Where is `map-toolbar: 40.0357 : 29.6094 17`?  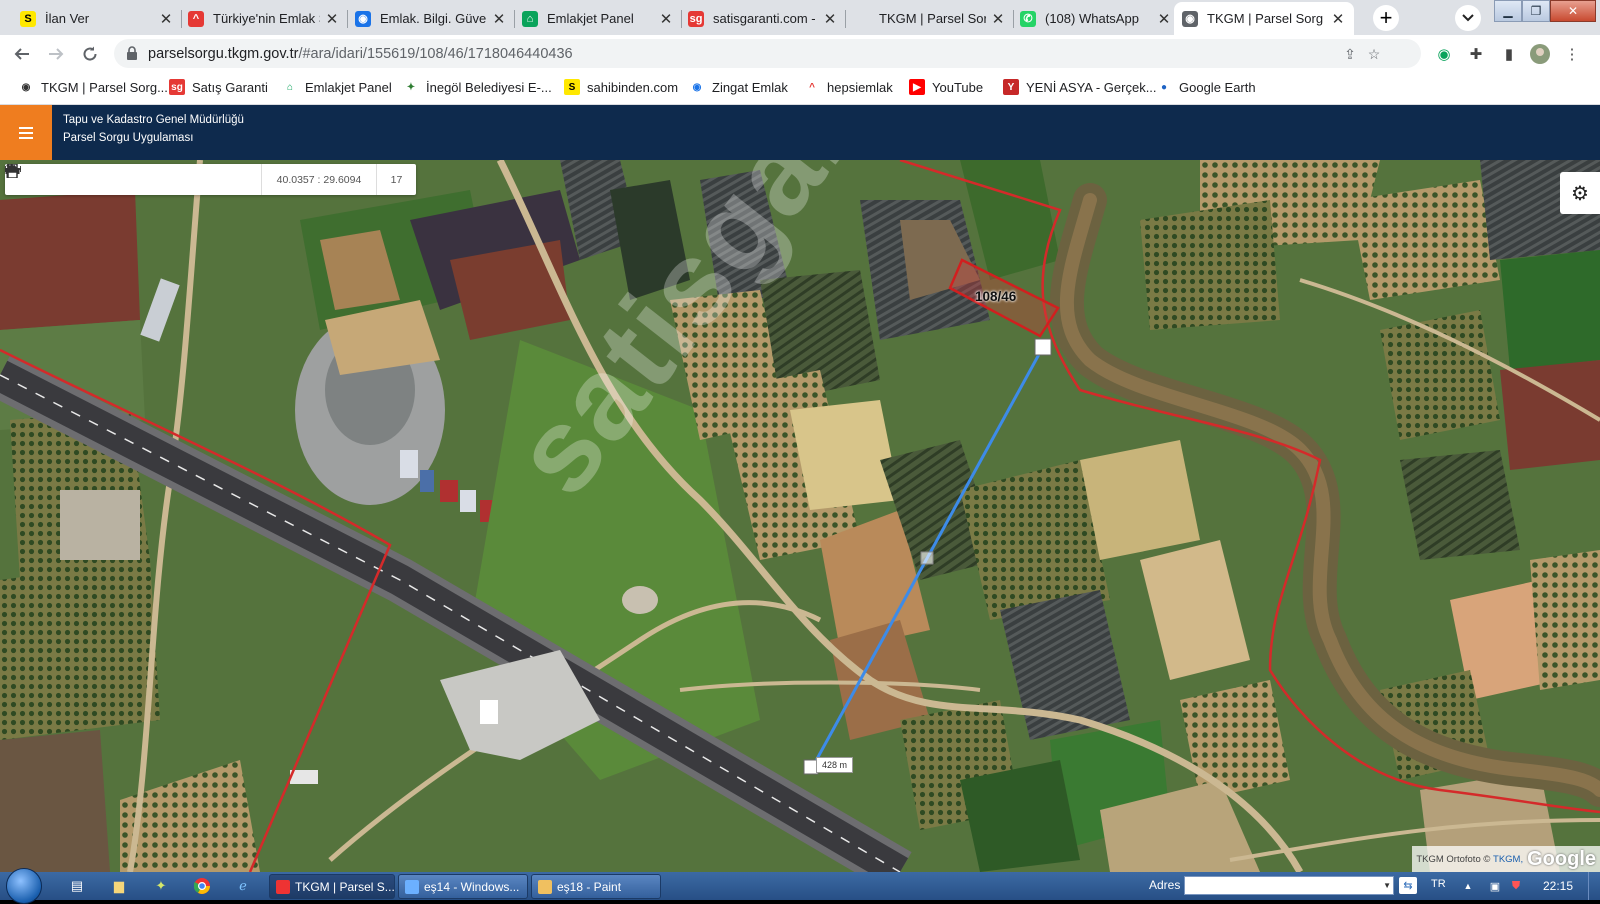 map-toolbar: 40.0357 : 29.6094 17 is located at coordinates (210, 179).